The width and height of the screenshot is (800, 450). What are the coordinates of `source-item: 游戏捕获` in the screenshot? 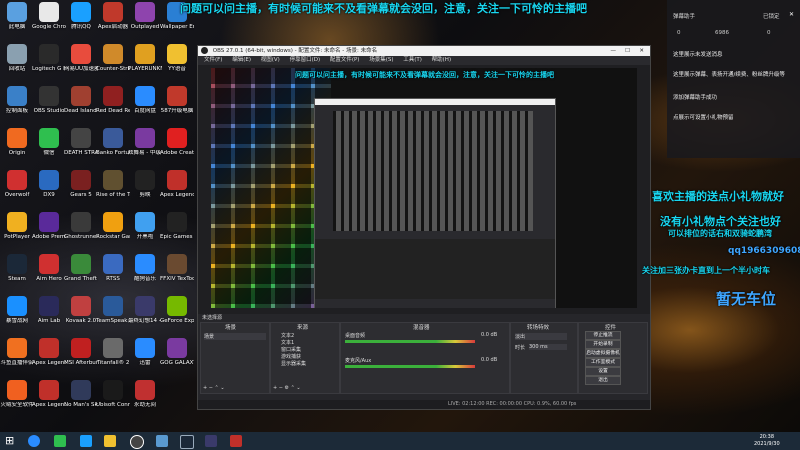 It's located at (291, 356).